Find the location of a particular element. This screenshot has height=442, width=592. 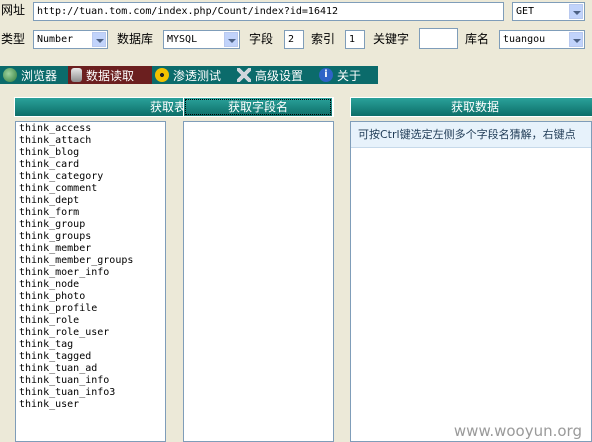

type-select: Number is located at coordinates (70, 39).